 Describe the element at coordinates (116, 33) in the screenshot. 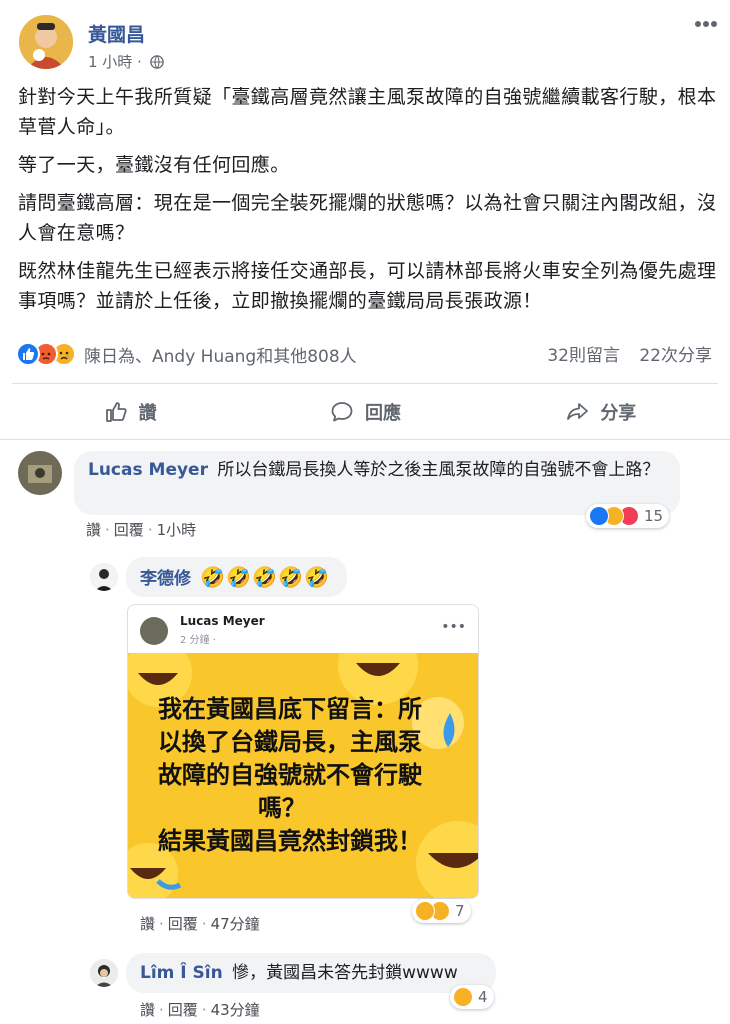

I see `author-name: 黃國昌` at that location.